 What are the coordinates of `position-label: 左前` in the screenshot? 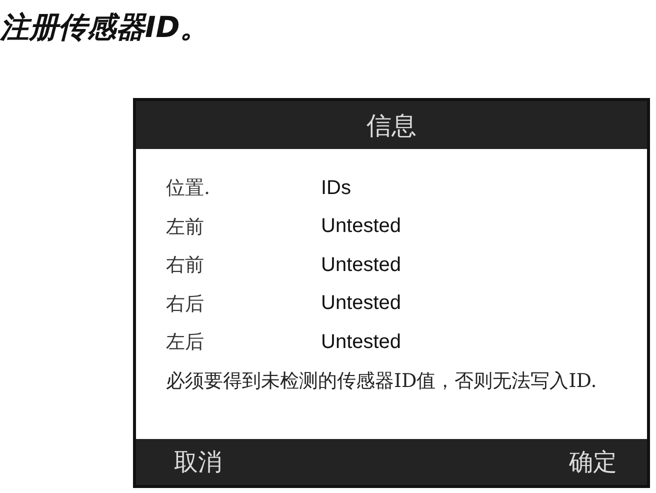 It's located at (185, 227).